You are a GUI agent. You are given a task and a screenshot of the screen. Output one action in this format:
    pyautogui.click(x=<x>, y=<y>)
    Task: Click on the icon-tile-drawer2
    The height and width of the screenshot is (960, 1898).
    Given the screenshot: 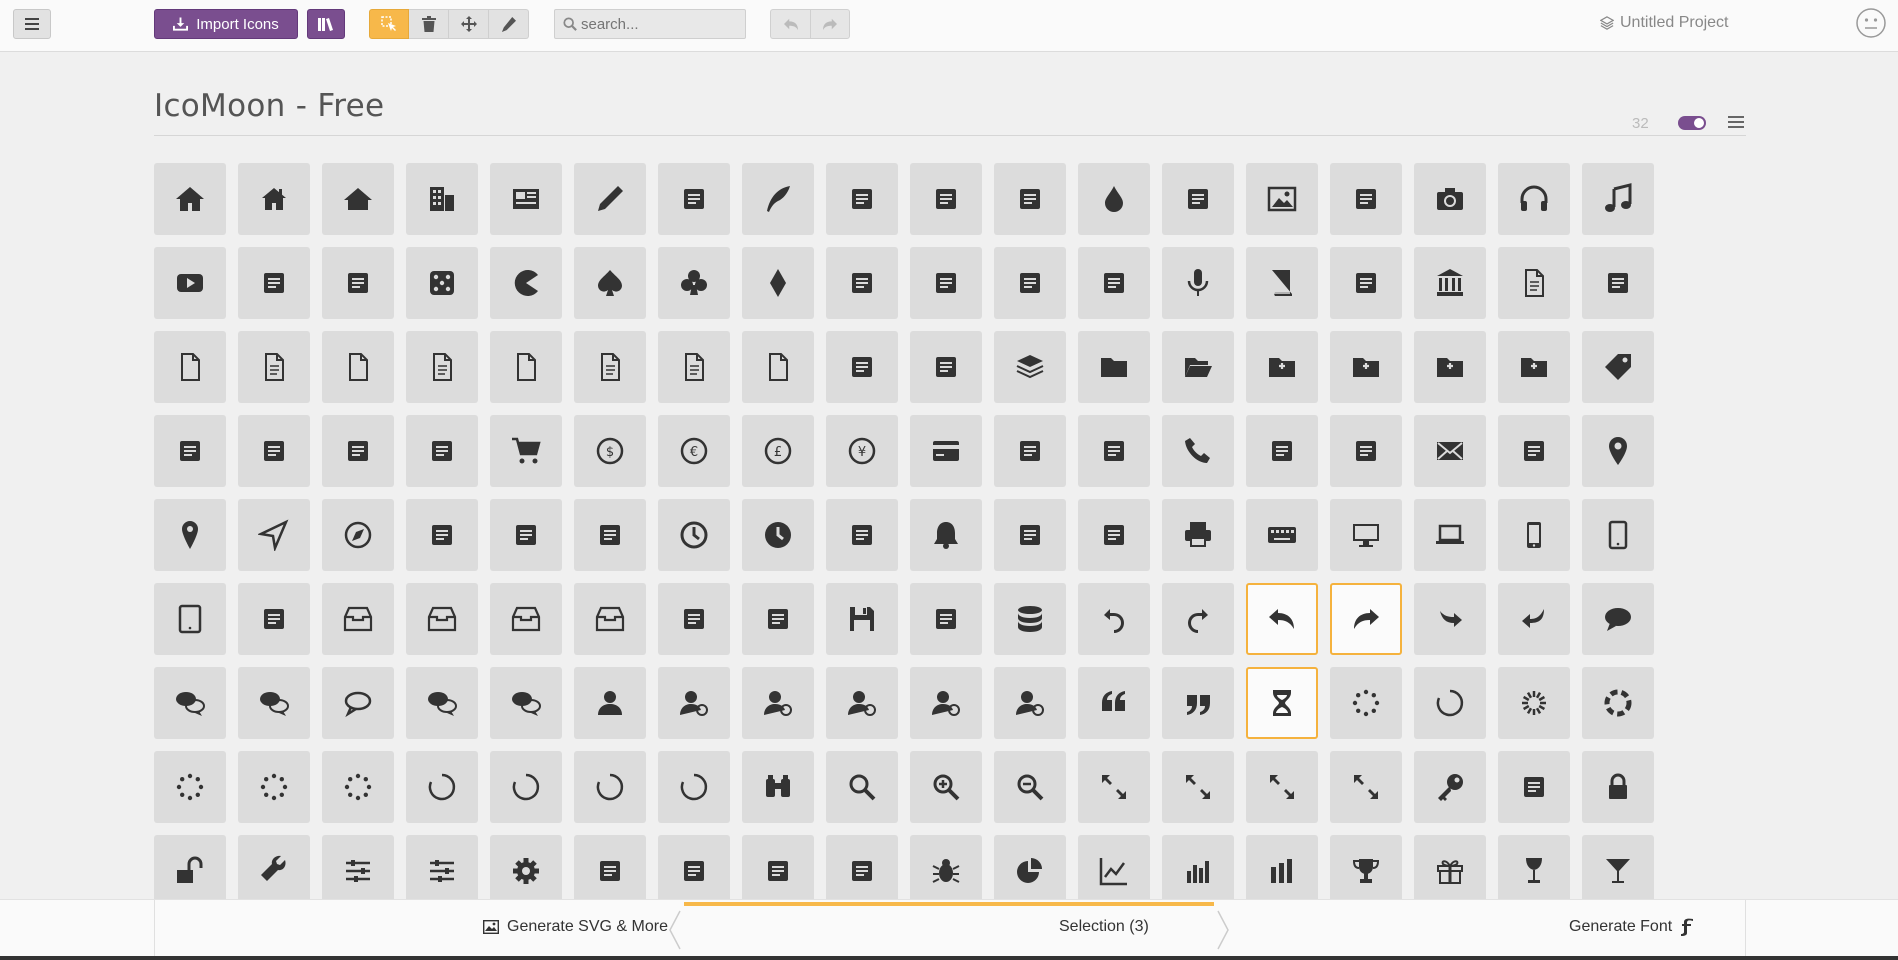 What is the action you would take?
    pyautogui.click(x=442, y=619)
    